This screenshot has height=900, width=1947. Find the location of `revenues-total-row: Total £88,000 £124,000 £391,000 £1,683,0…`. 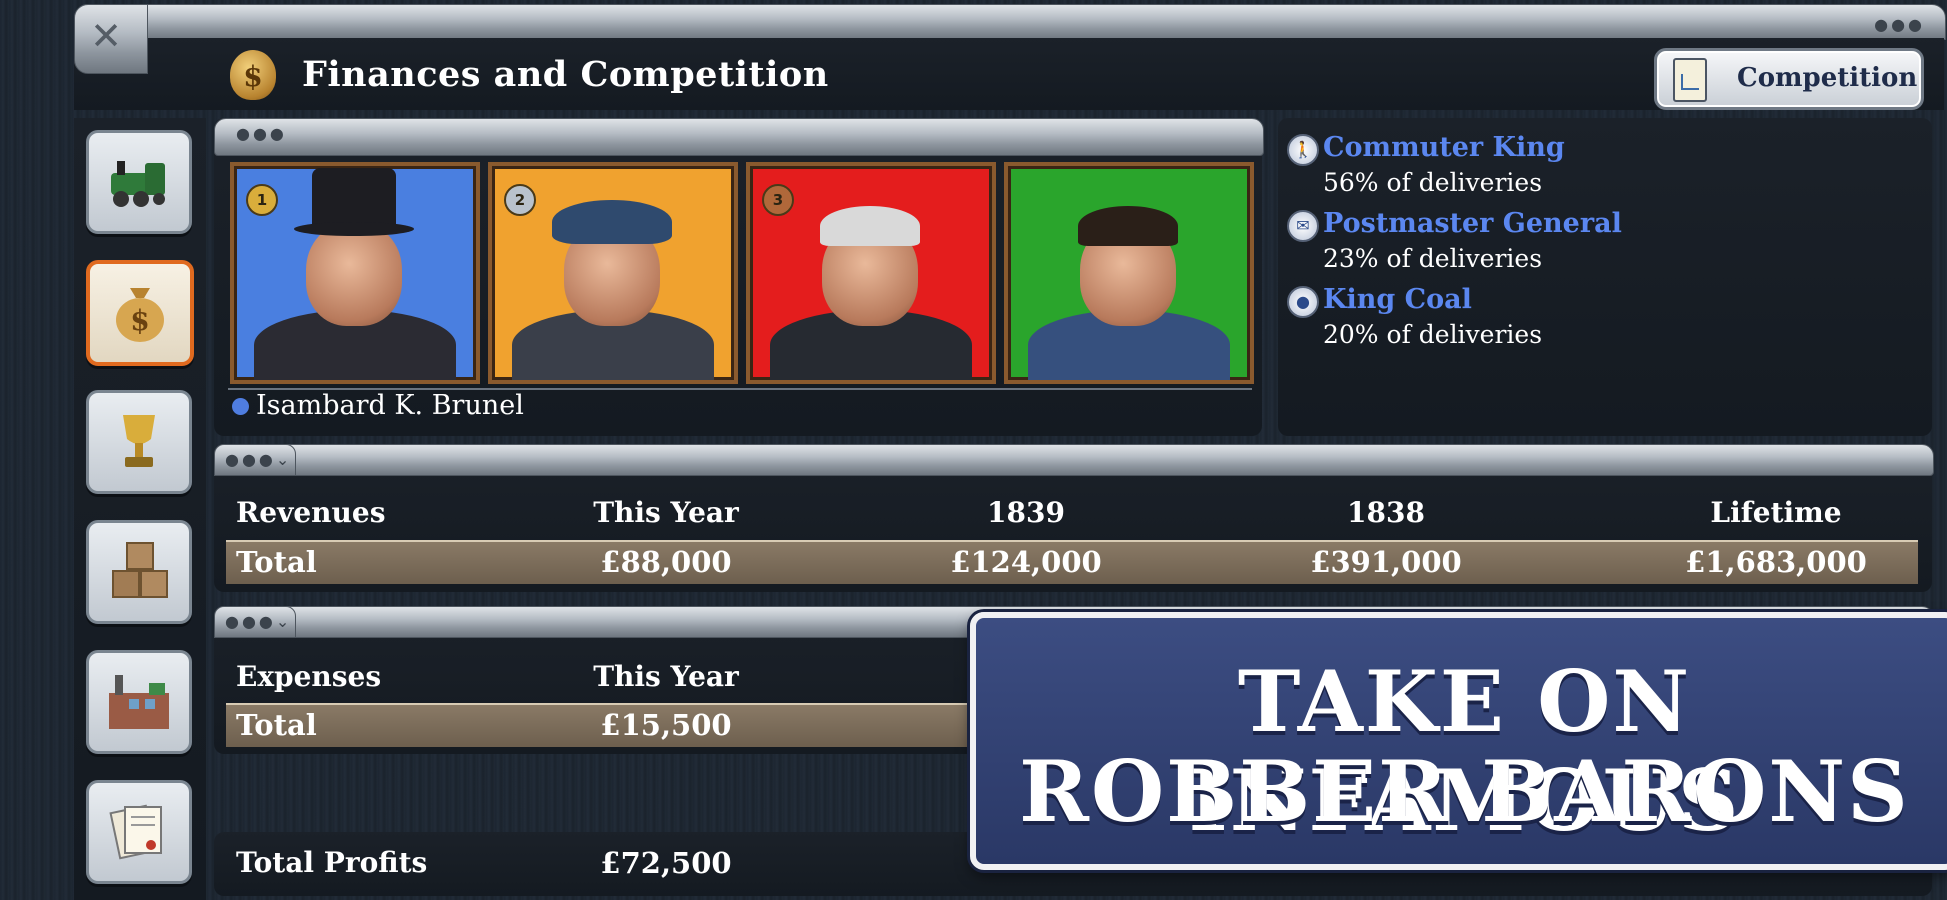

revenues-total-row: Total £88,000 £124,000 £391,000 £1,683,0… is located at coordinates (1072, 562).